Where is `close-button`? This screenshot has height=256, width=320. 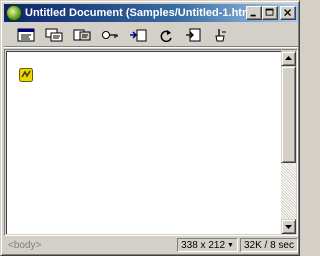
close-button is located at coordinates (288, 13).